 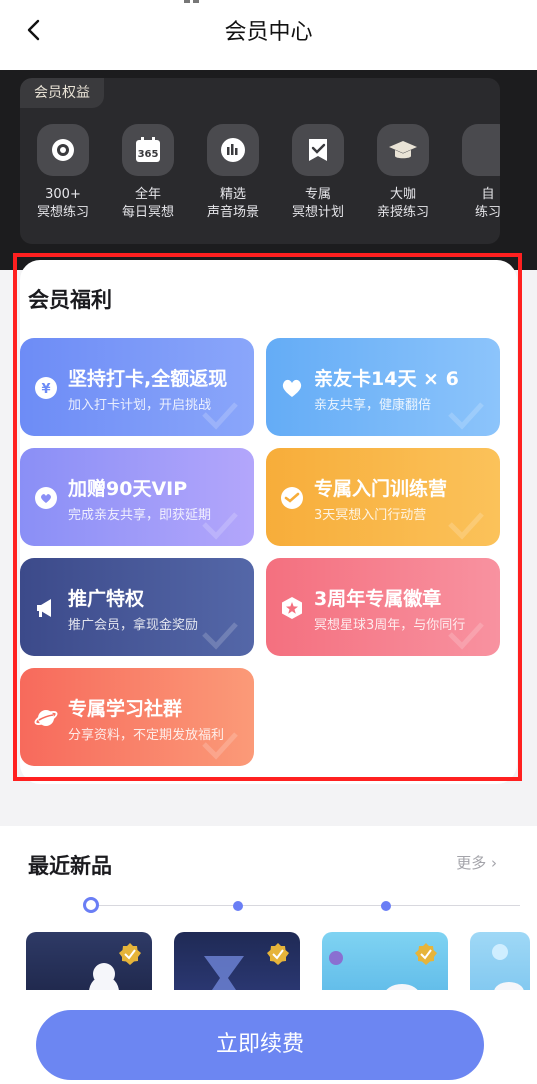 What do you see at coordinates (317, 194) in the screenshot?
I see `right-line1: 专属` at bounding box center [317, 194].